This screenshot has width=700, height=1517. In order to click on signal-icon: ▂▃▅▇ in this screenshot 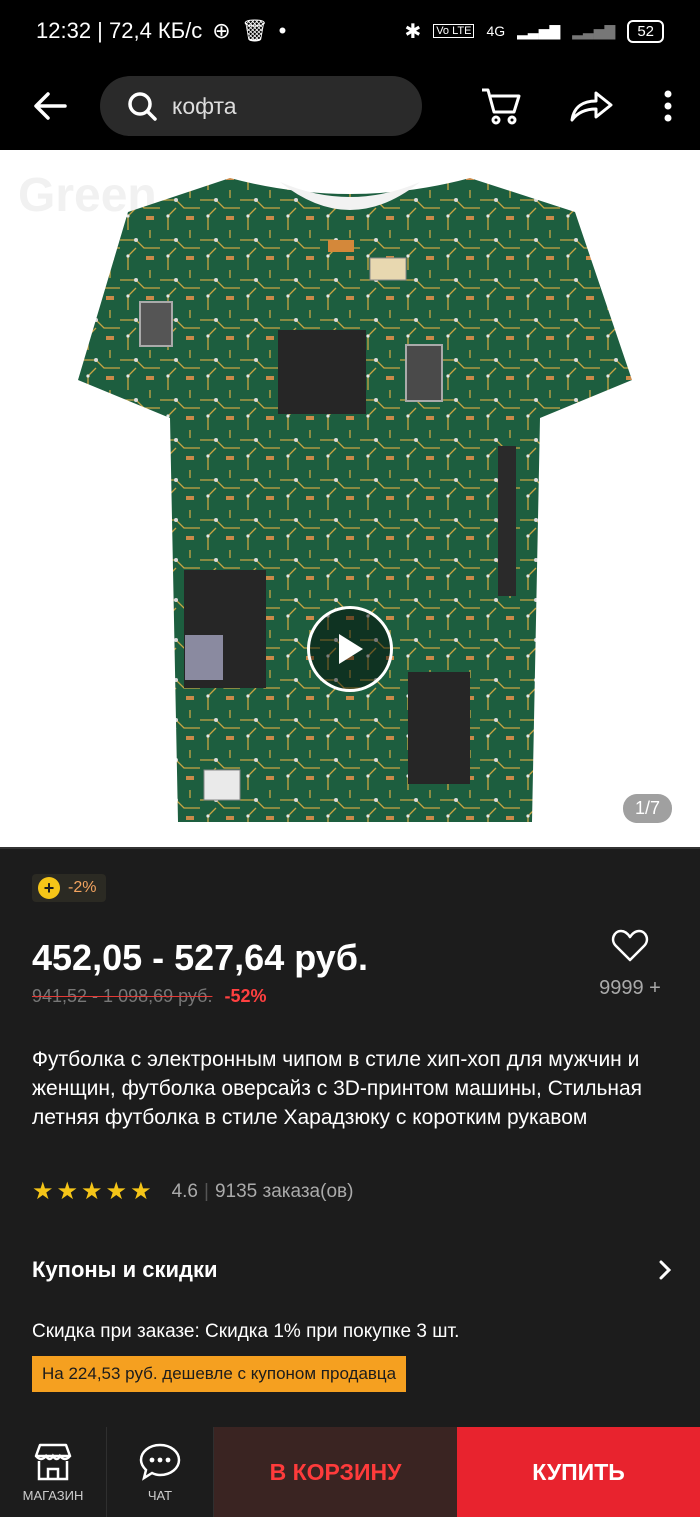, I will do `click(539, 30)`.